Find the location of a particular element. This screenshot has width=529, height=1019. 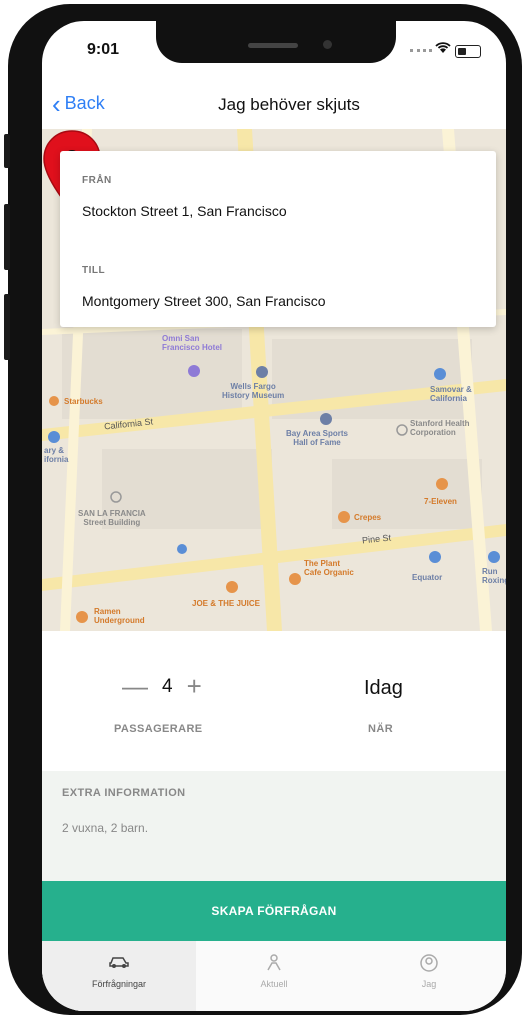

tab-me: Jag is located at coordinates (429, 976).